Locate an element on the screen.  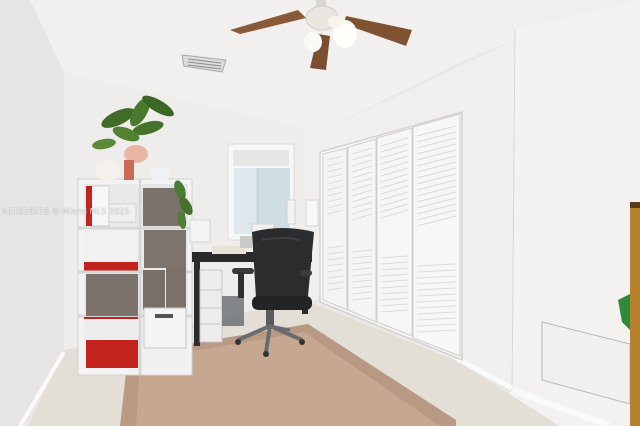
mls-watermark: A11816216 © Miami MLS 2025 is located at coordinates (66, 211).